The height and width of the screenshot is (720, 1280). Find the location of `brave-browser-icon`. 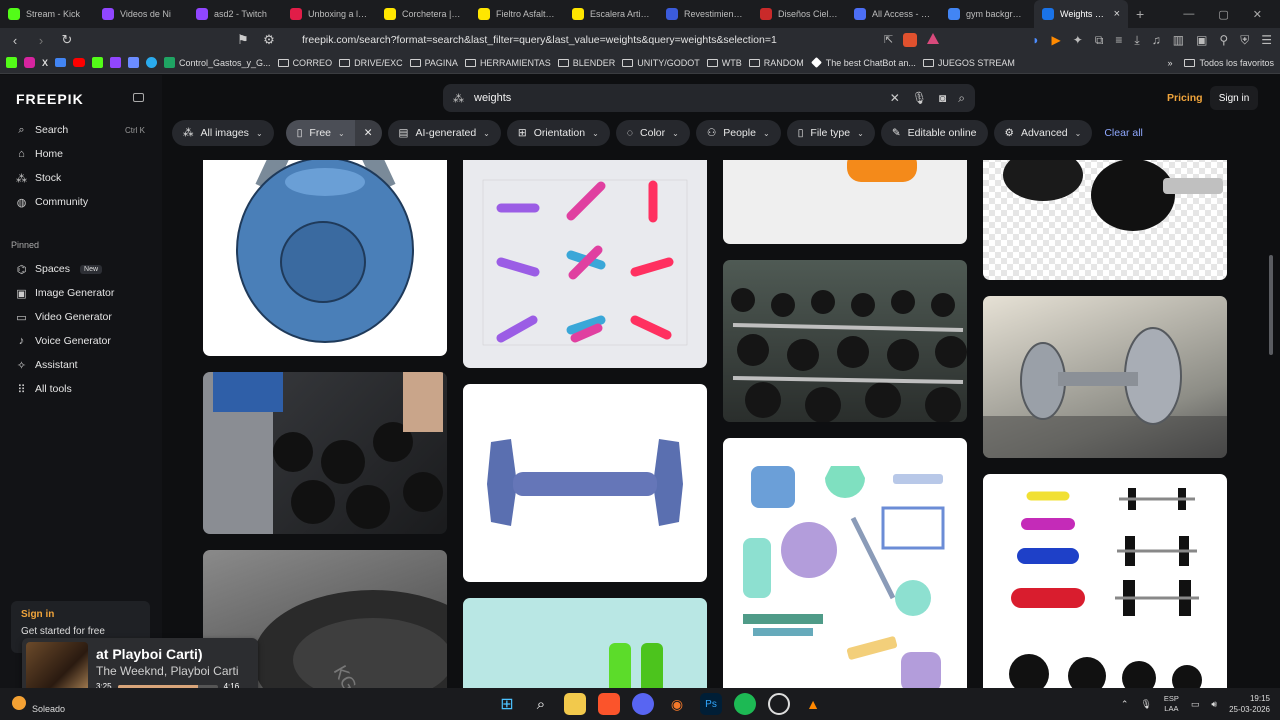

brave-browser-icon is located at coordinates (609, 704).